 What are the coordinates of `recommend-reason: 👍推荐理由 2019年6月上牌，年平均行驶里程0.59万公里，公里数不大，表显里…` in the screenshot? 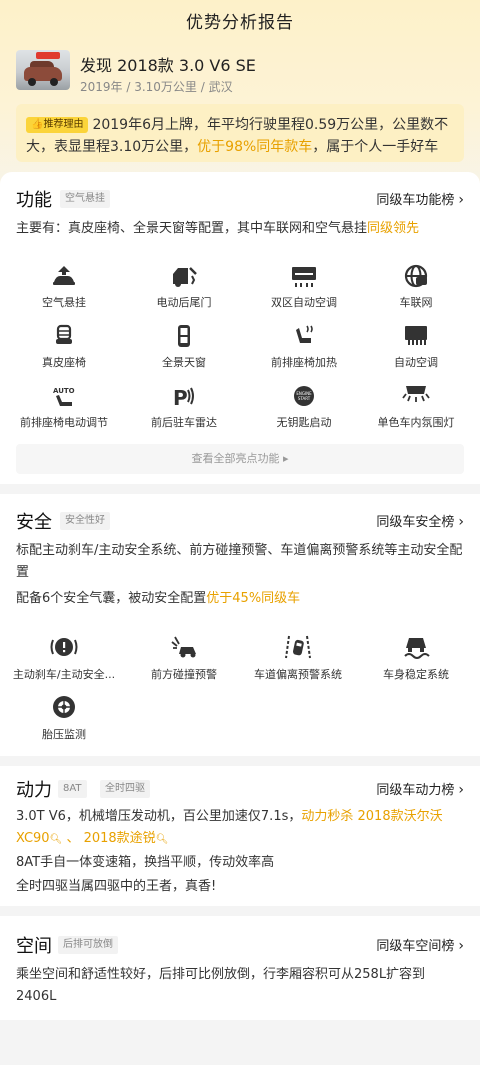 It's located at (240, 133).